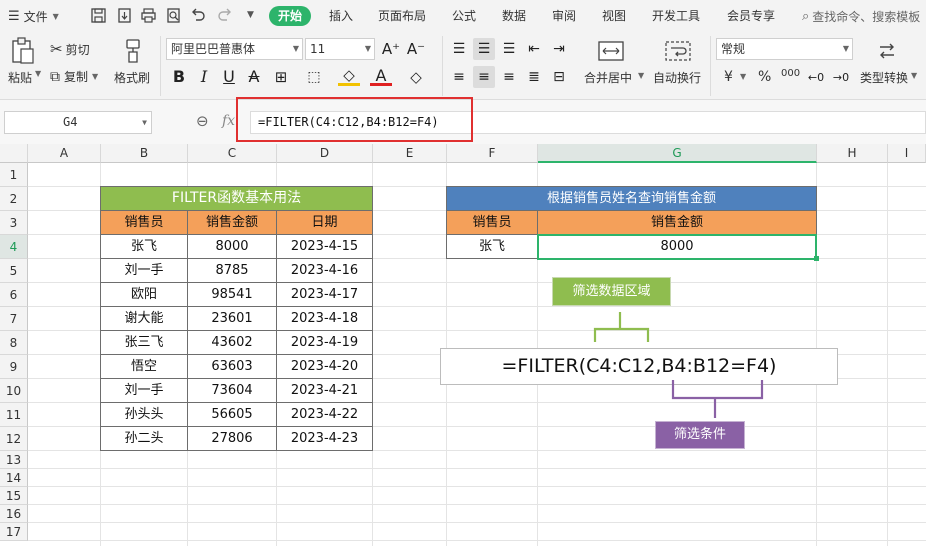 This screenshot has width=926, height=546. I want to click on print-preview-icon, so click(173, 15).